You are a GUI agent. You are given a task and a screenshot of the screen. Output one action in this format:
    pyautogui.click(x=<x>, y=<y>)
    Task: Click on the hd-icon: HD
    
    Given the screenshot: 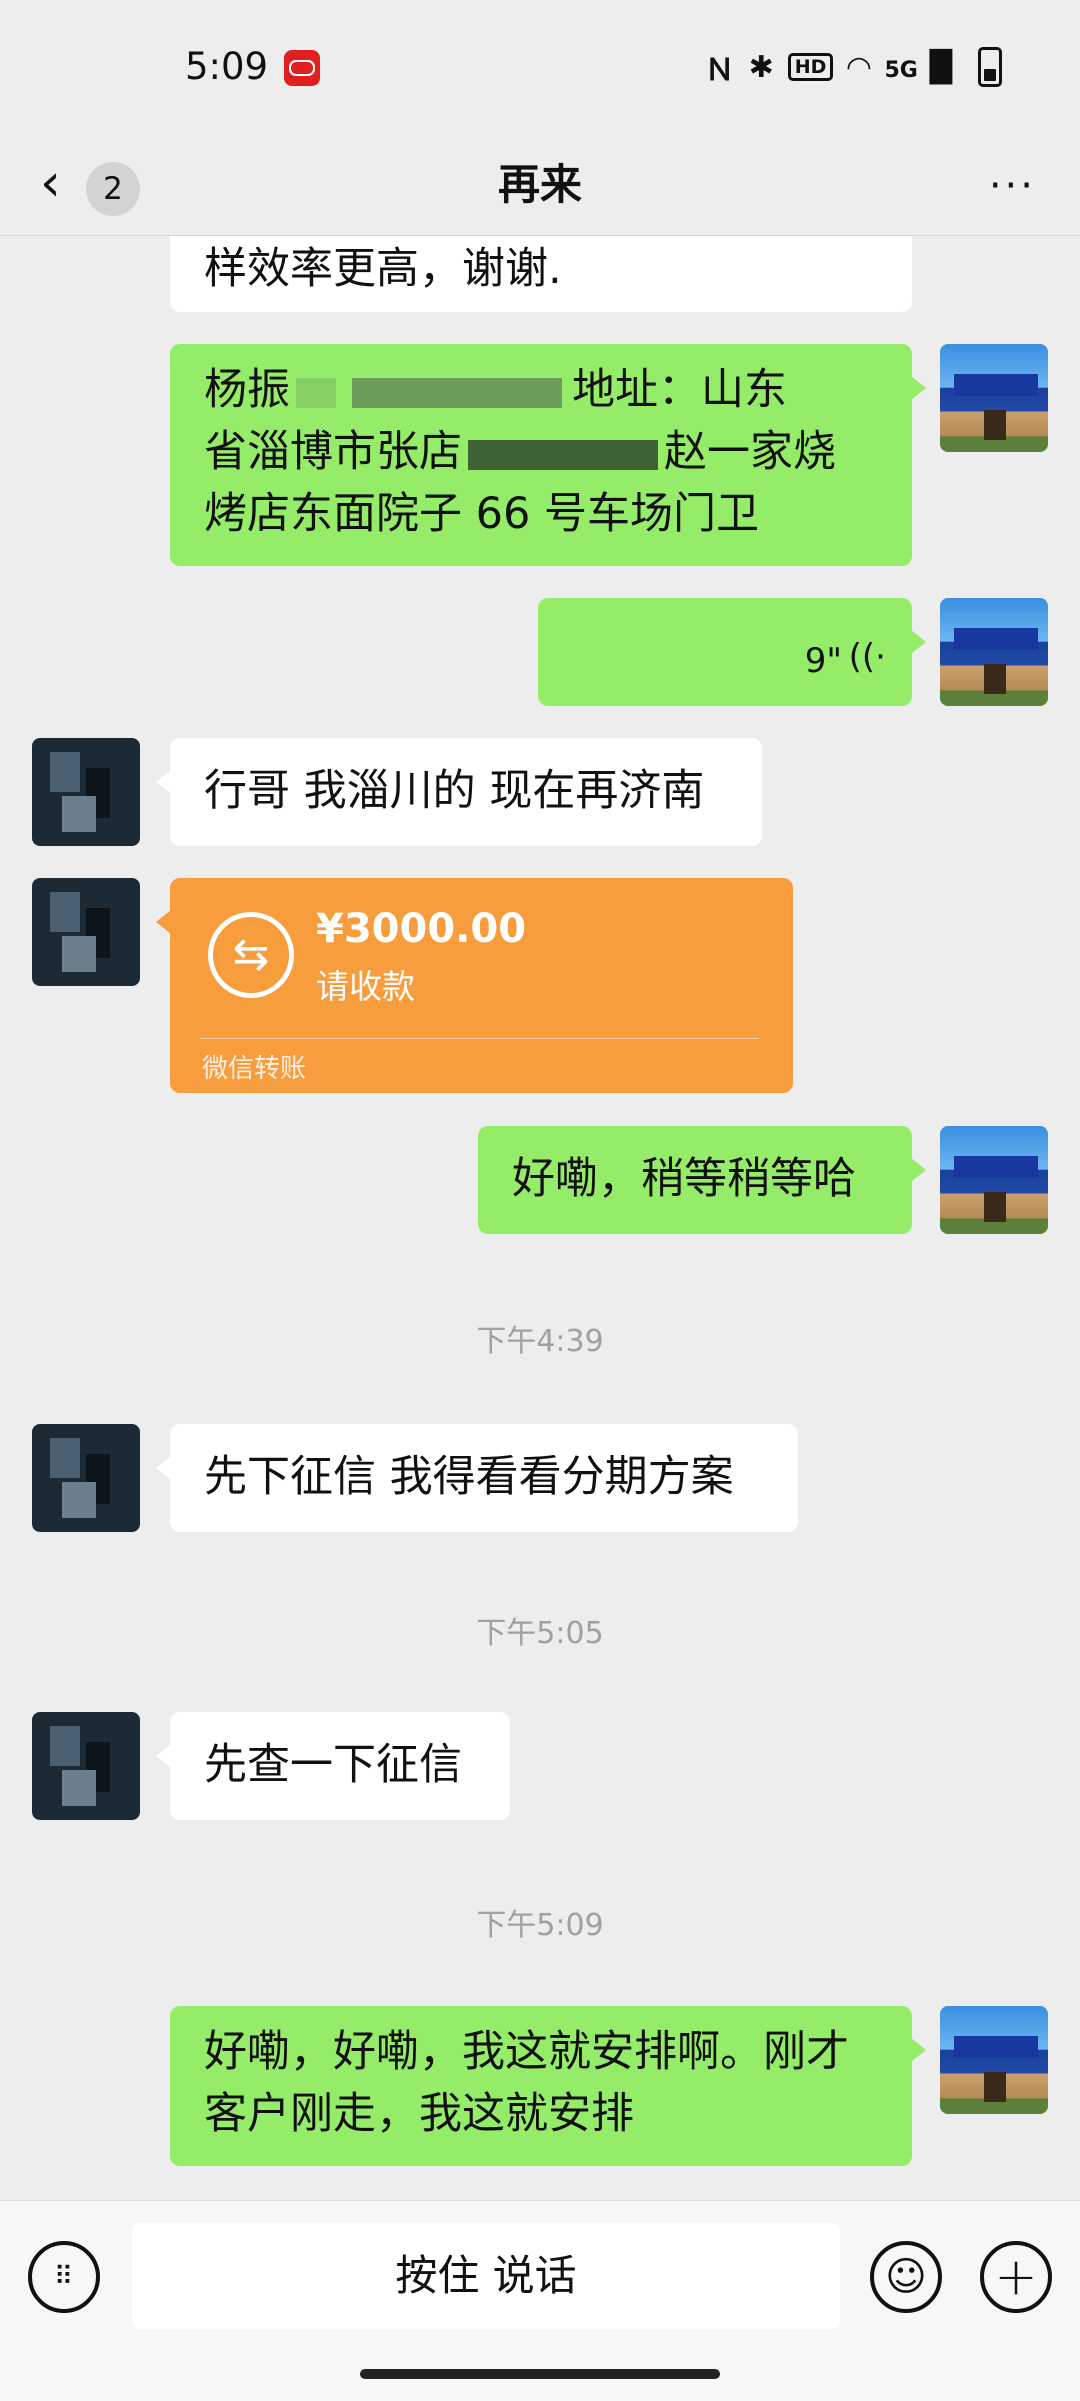 What is the action you would take?
    pyautogui.click(x=810, y=67)
    